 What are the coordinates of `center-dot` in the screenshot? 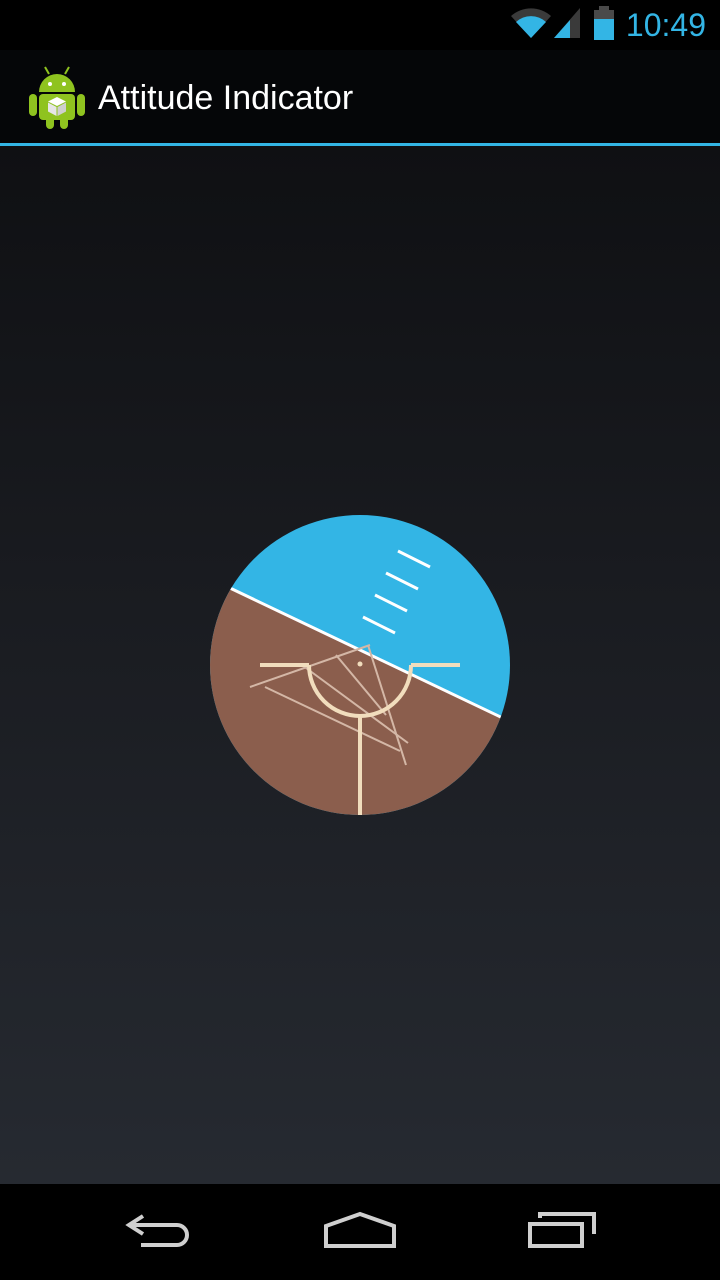 It's located at (360, 664).